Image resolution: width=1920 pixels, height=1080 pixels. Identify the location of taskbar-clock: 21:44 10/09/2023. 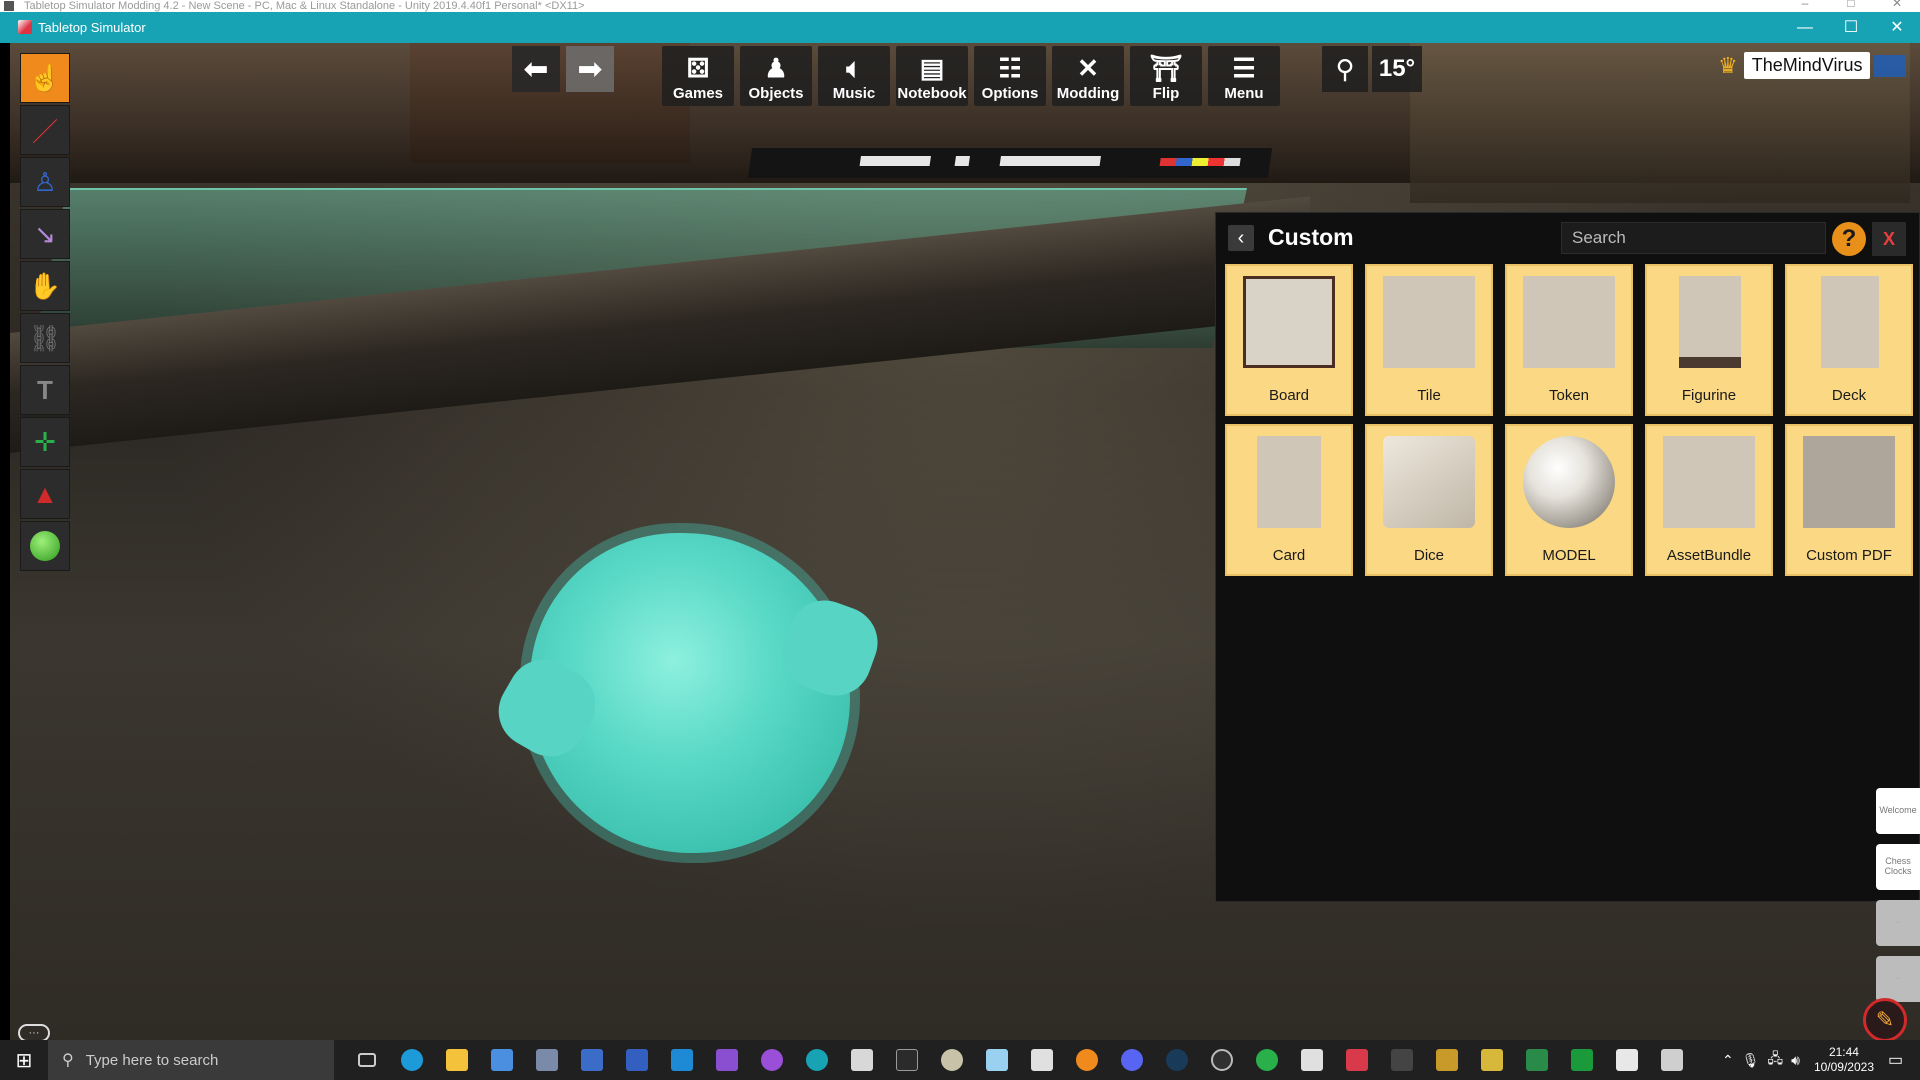
(1844, 1060).